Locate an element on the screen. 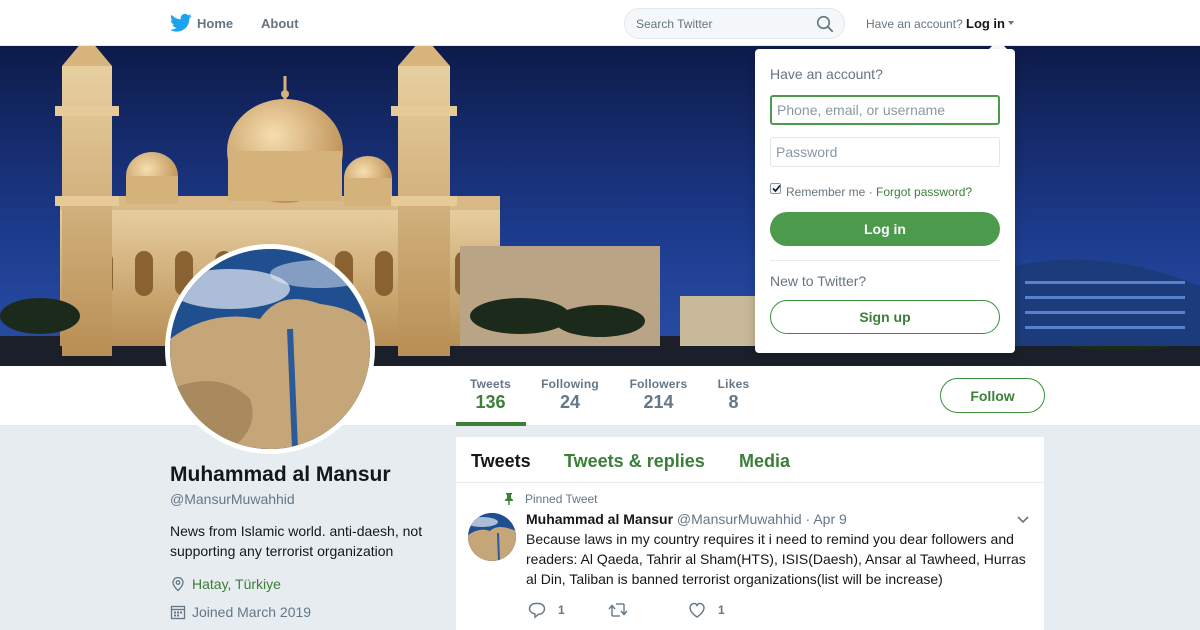 The width and height of the screenshot is (1200, 630). active-stat-underline is located at coordinates (491, 424).